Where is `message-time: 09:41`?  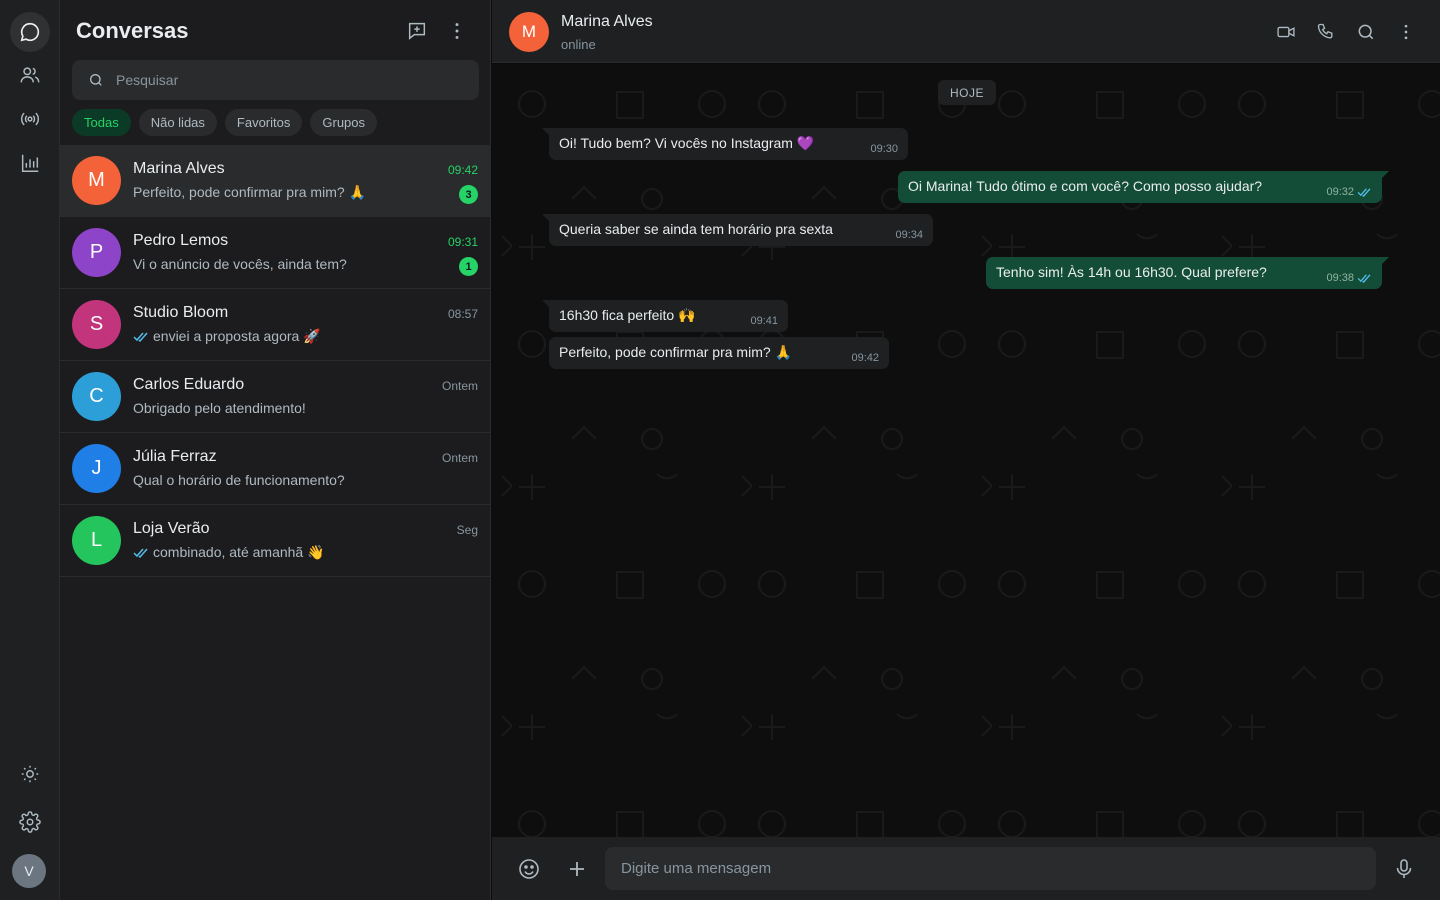 message-time: 09:41 is located at coordinates (764, 321).